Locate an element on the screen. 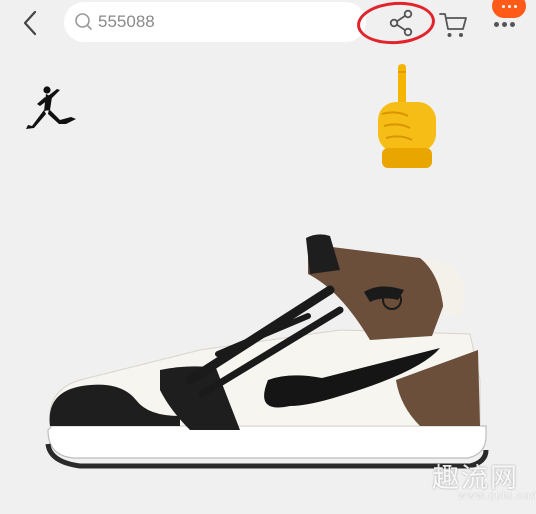 The height and width of the screenshot is (514, 536). jumpman-logo is located at coordinates (51, 107).